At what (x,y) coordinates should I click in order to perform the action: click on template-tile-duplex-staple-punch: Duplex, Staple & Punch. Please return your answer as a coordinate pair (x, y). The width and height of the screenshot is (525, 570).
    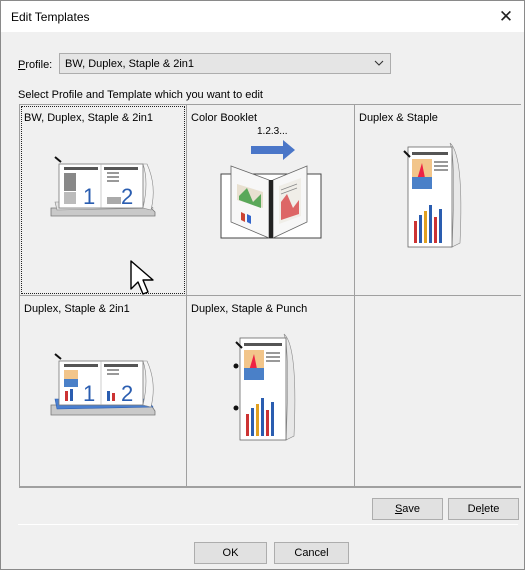
    Looking at the image, I should click on (270, 391).